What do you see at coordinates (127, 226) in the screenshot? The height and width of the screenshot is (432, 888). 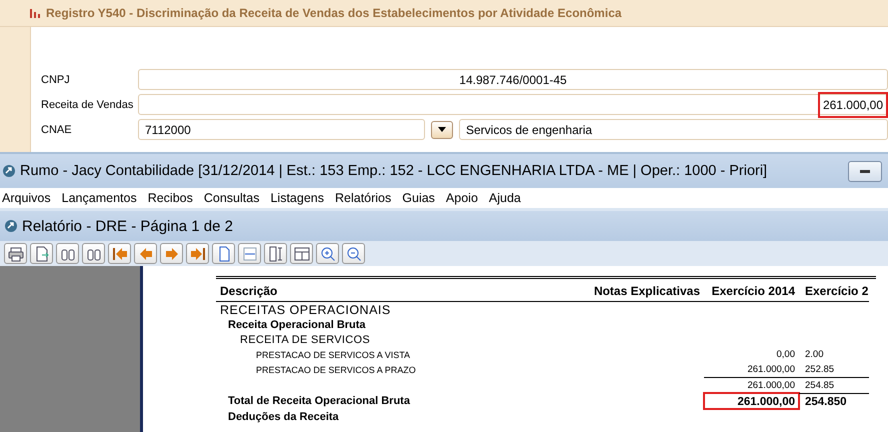 I see `report-window-title: Relatório - DRE - Página 1 de 2` at bounding box center [127, 226].